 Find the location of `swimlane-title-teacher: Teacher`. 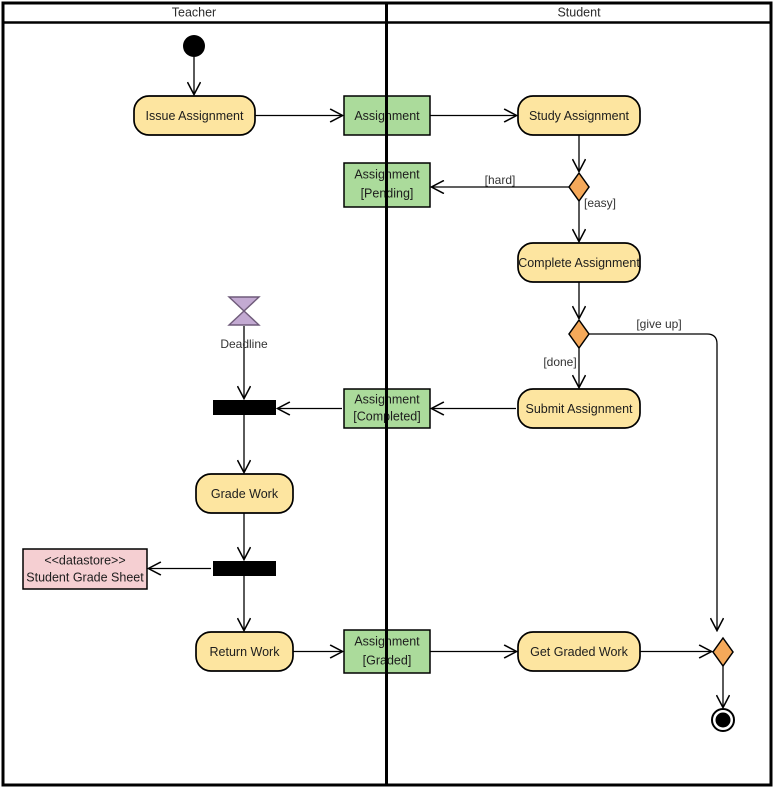

swimlane-title-teacher: Teacher is located at coordinates (194, 12).